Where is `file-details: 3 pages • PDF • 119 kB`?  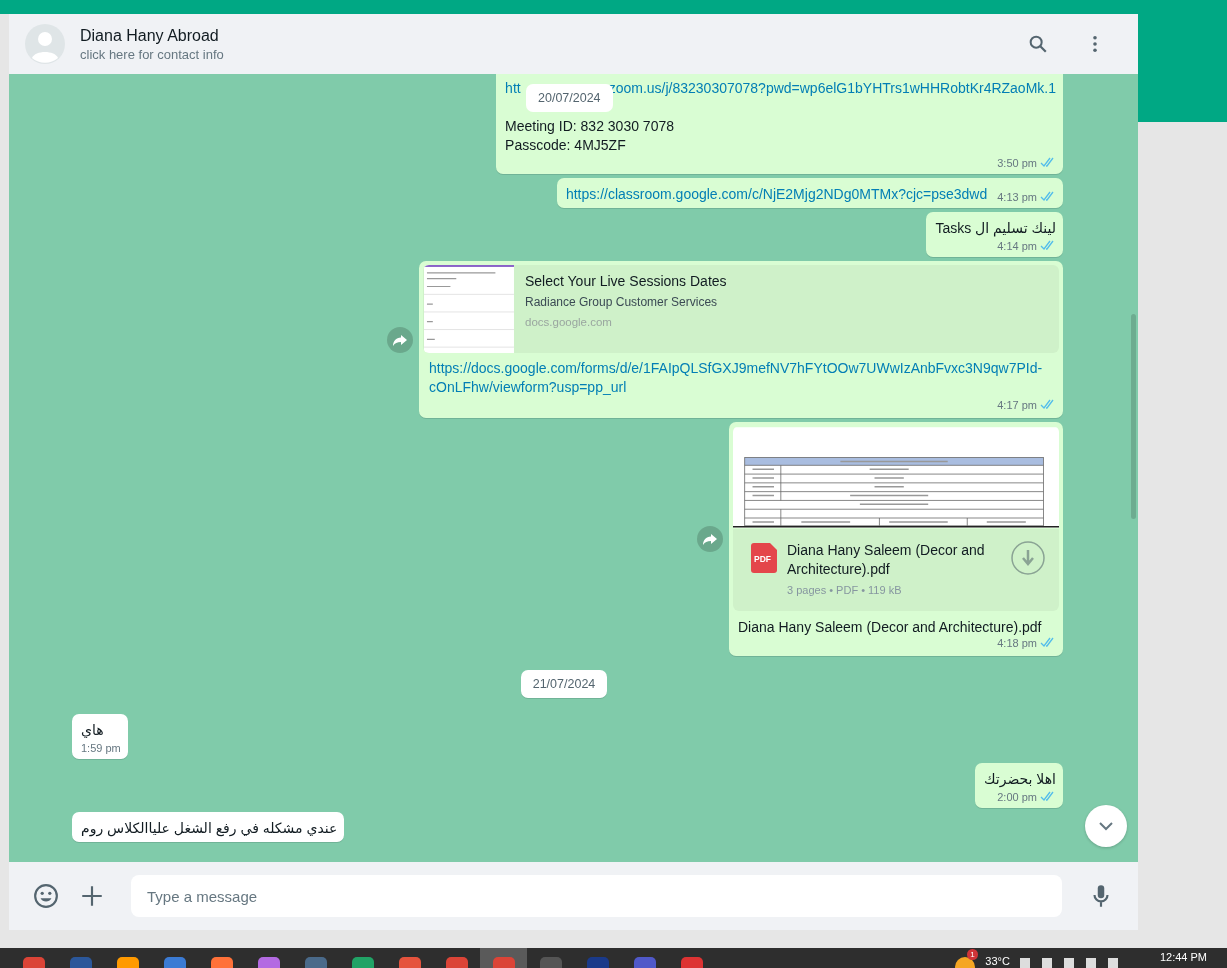
file-details: 3 pages • PDF • 119 kB is located at coordinates (845, 590).